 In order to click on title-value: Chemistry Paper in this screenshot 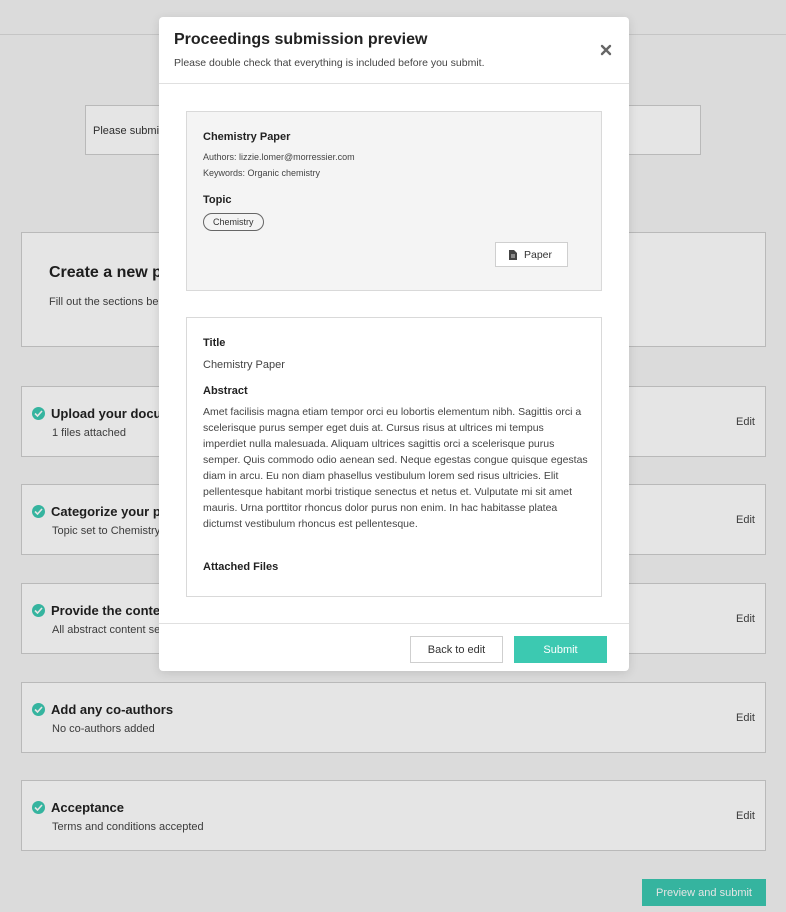, I will do `click(244, 365)`.